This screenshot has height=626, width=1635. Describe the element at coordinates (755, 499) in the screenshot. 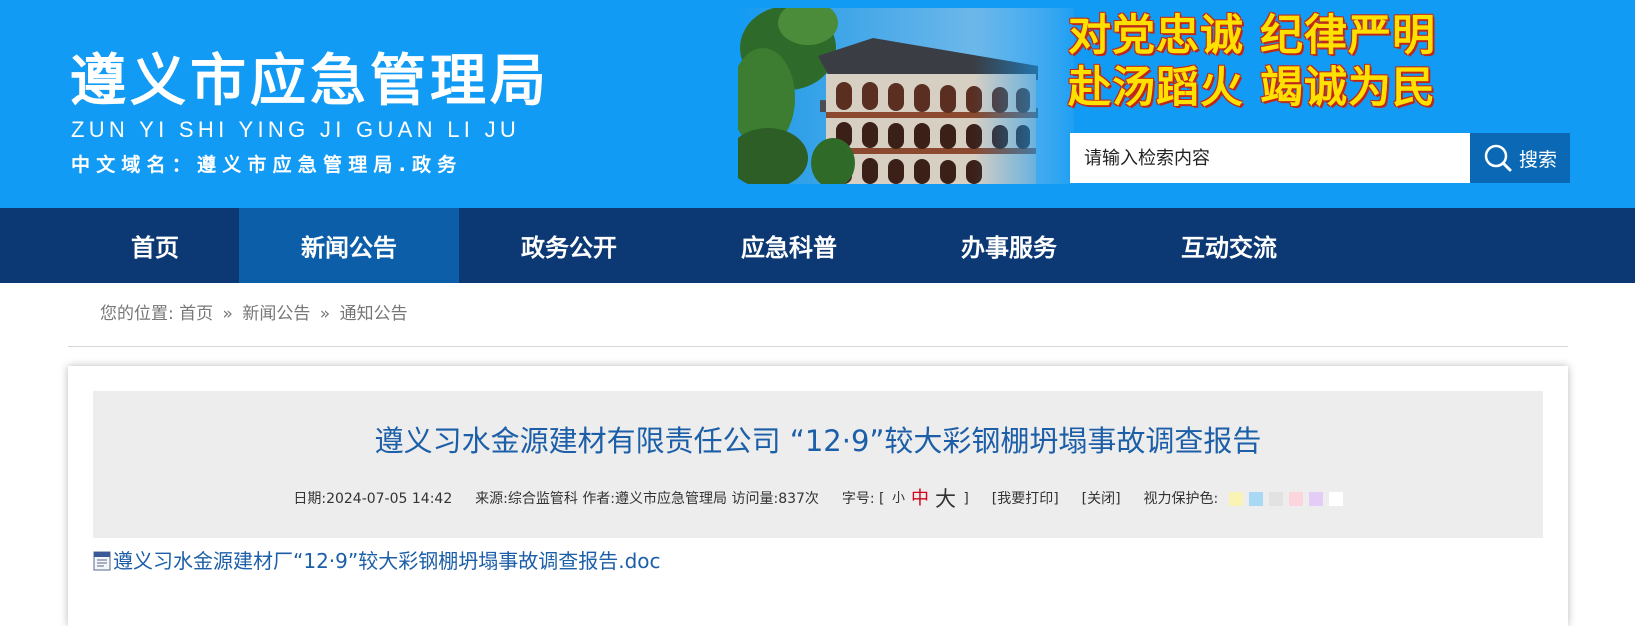

I see `visits-label: 访问量:` at that location.